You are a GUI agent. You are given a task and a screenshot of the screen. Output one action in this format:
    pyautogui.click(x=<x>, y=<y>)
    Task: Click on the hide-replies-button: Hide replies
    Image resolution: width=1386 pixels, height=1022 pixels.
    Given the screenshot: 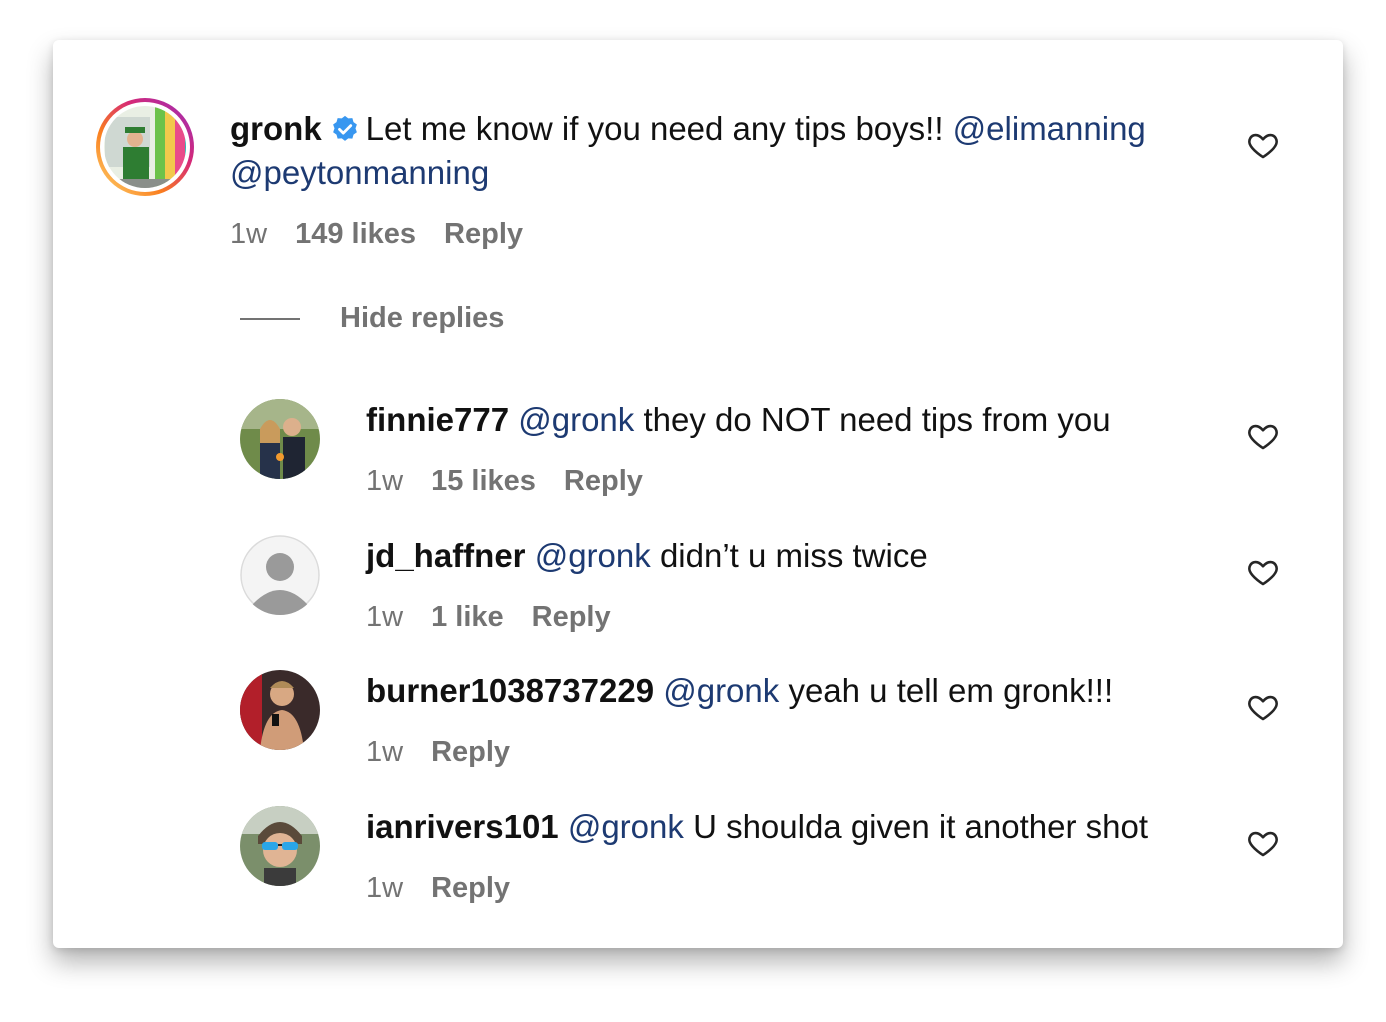 What is the action you would take?
    pyautogui.click(x=372, y=318)
    